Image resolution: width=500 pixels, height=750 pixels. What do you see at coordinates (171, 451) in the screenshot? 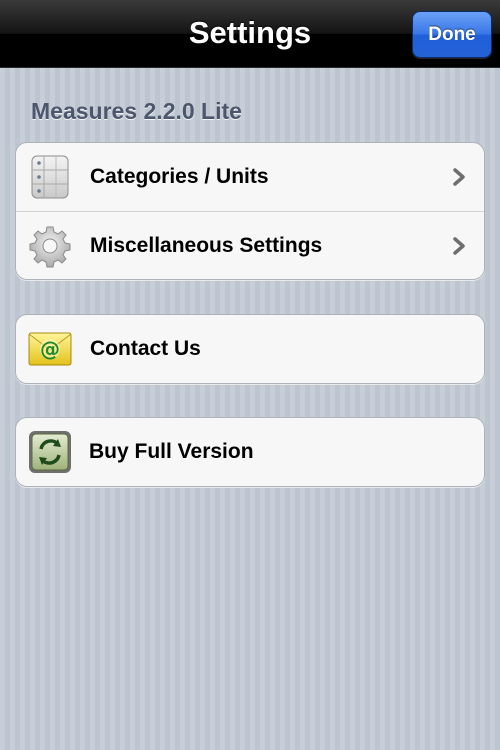
I see `buy-full-version-label: Buy Full Version` at bounding box center [171, 451].